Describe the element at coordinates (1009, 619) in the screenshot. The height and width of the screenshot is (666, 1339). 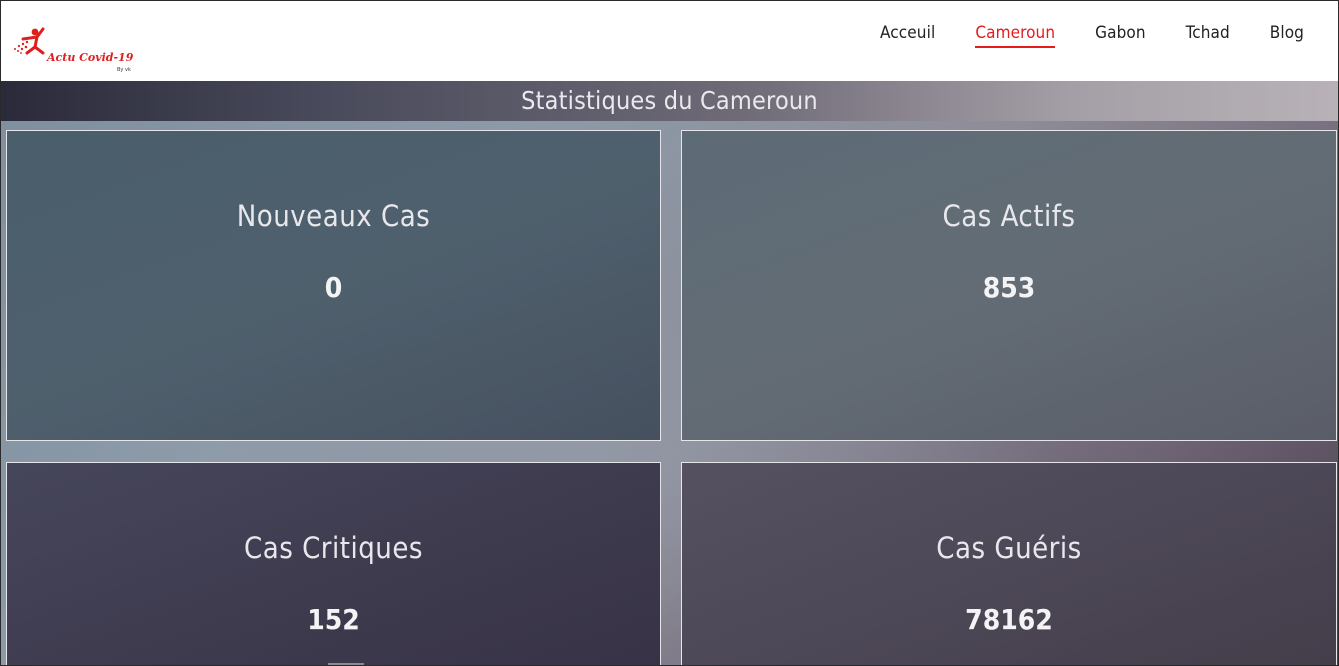
I see `stat-value: 78162` at that location.